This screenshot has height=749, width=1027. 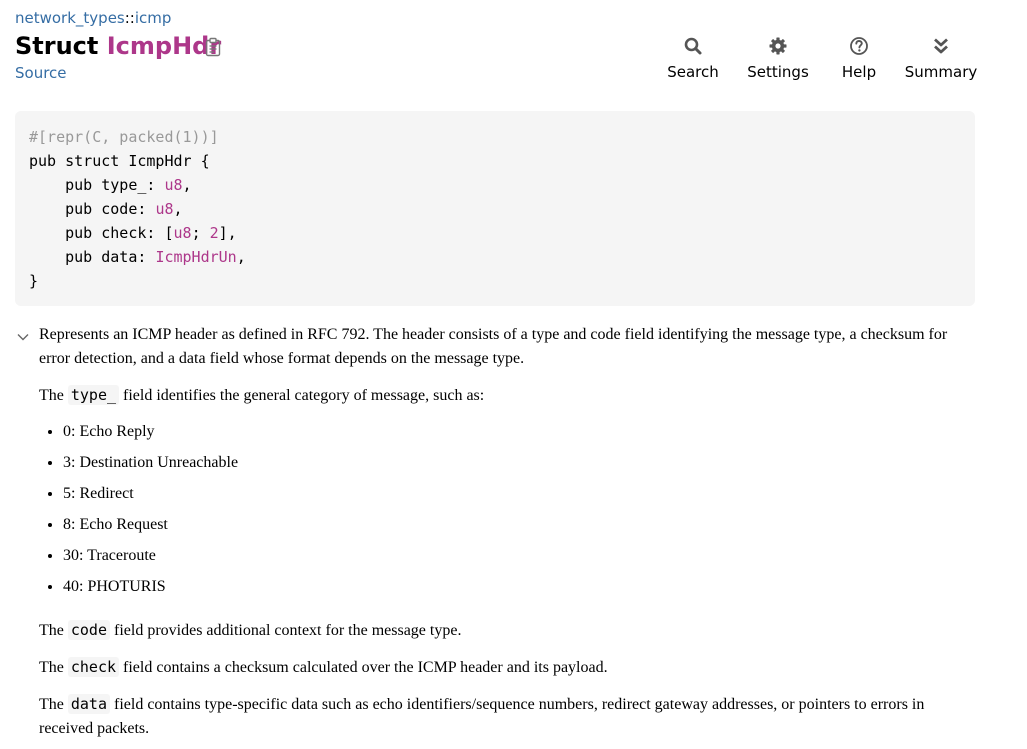 What do you see at coordinates (200, 233) in the screenshot?
I see `punct: ;` at bounding box center [200, 233].